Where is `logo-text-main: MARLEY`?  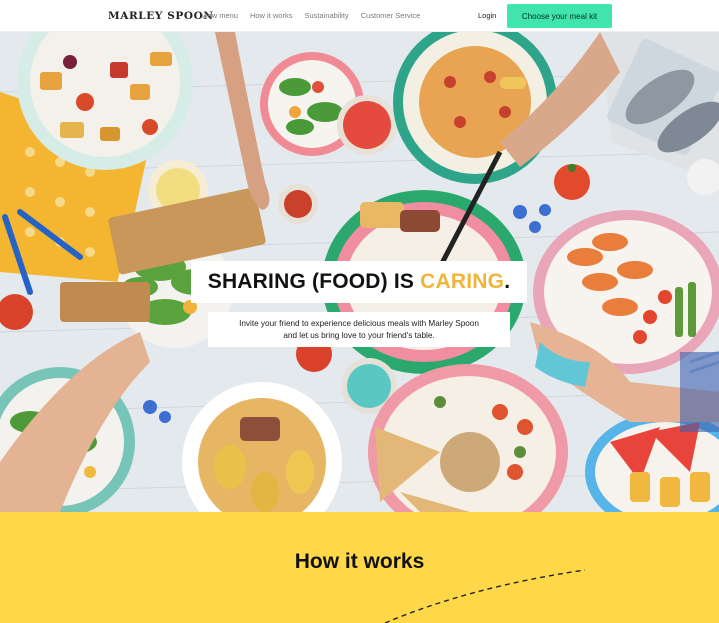
logo-text-main: MARLEY is located at coordinates (135, 16).